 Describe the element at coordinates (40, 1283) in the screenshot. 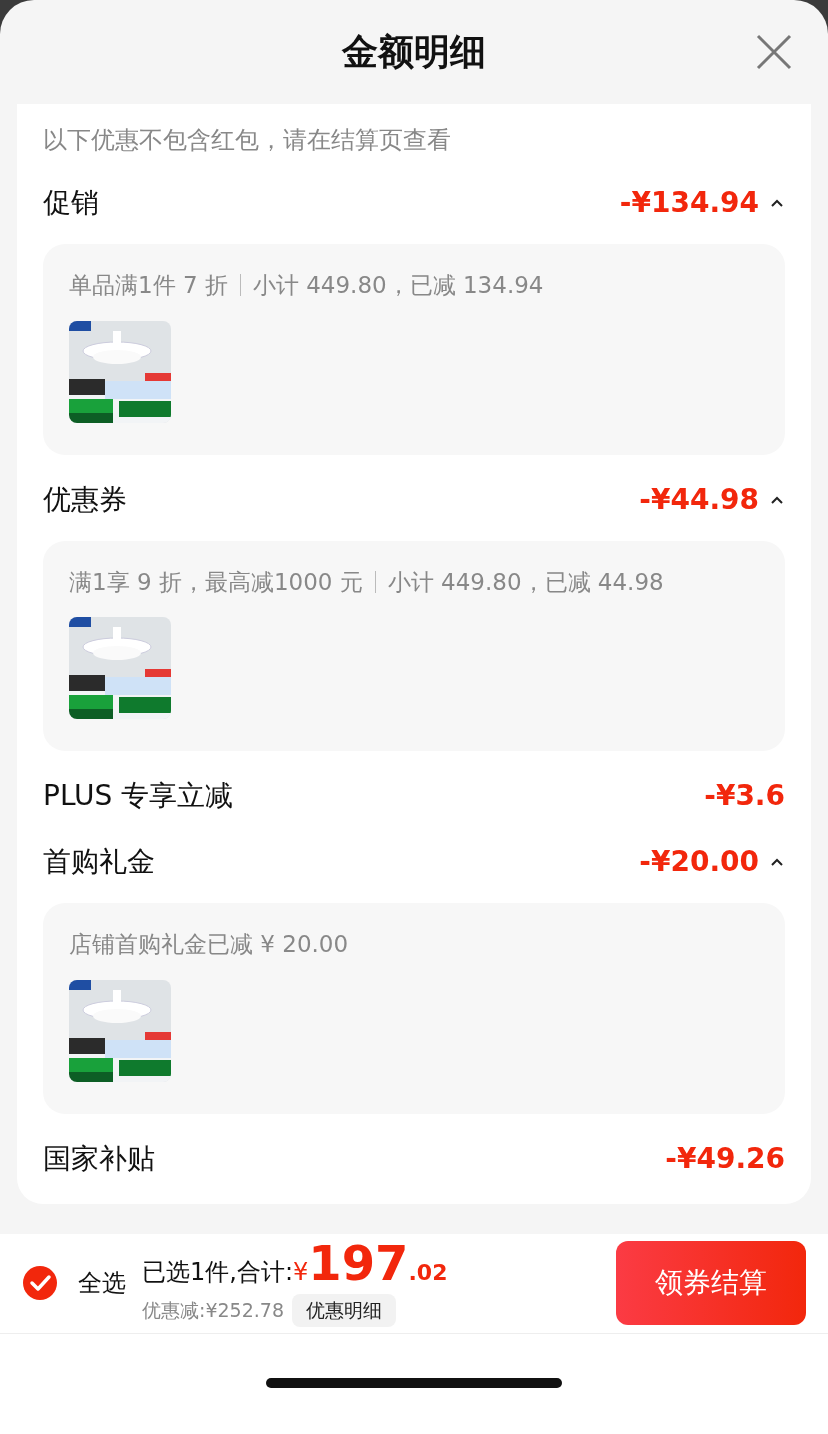

I see `checkbox` at that location.